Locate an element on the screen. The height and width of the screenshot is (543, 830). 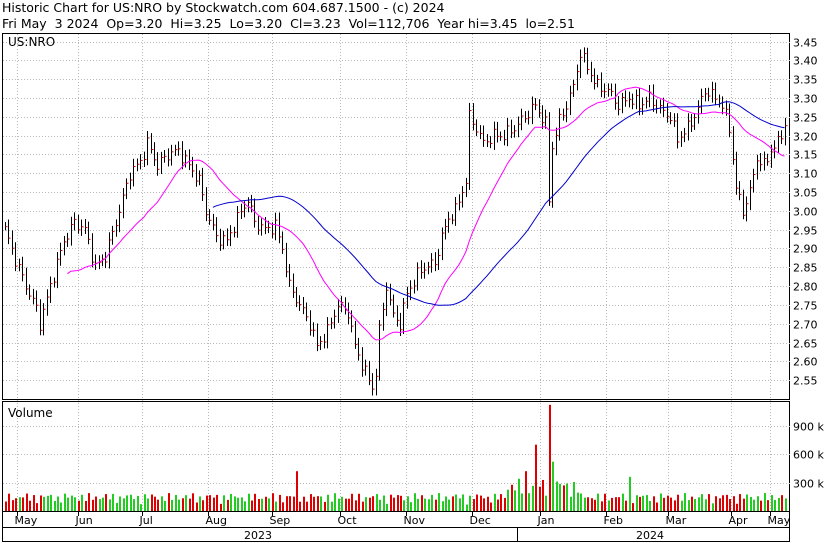
volume-tick-label: 300 k is located at coordinates (808, 484).